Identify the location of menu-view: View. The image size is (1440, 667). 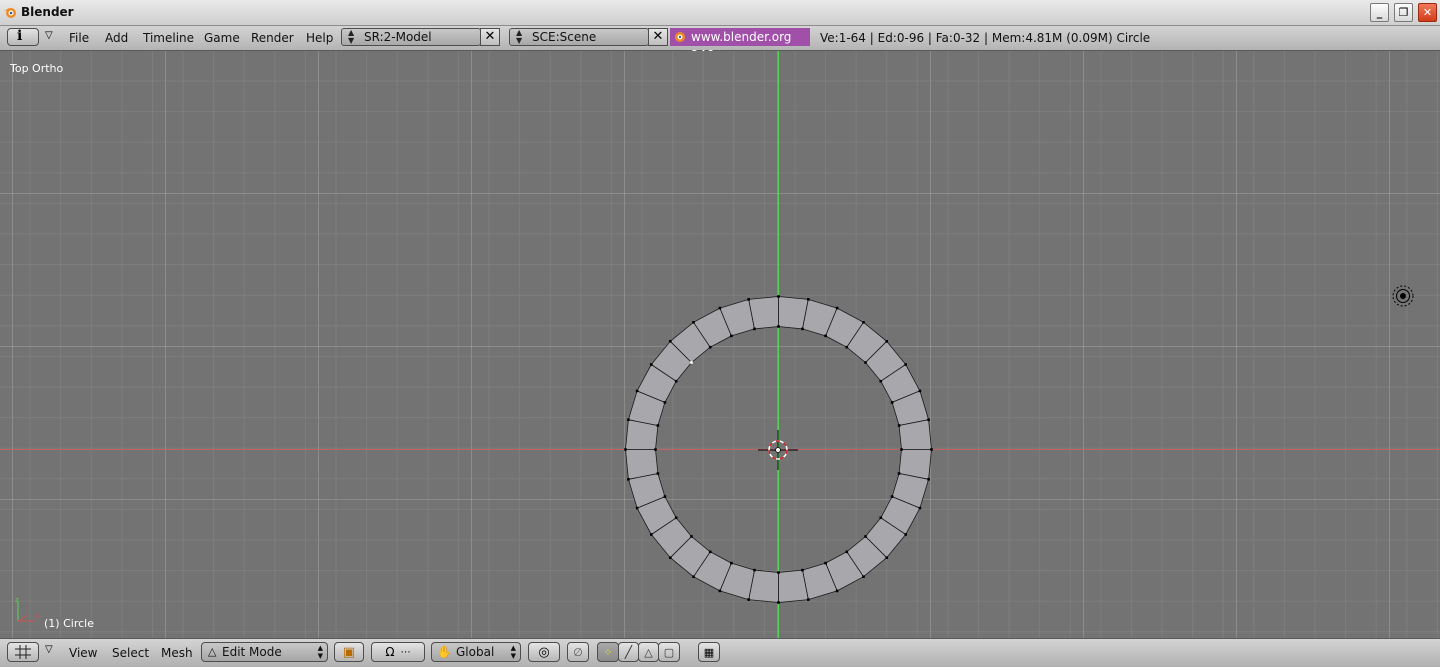
(83, 653).